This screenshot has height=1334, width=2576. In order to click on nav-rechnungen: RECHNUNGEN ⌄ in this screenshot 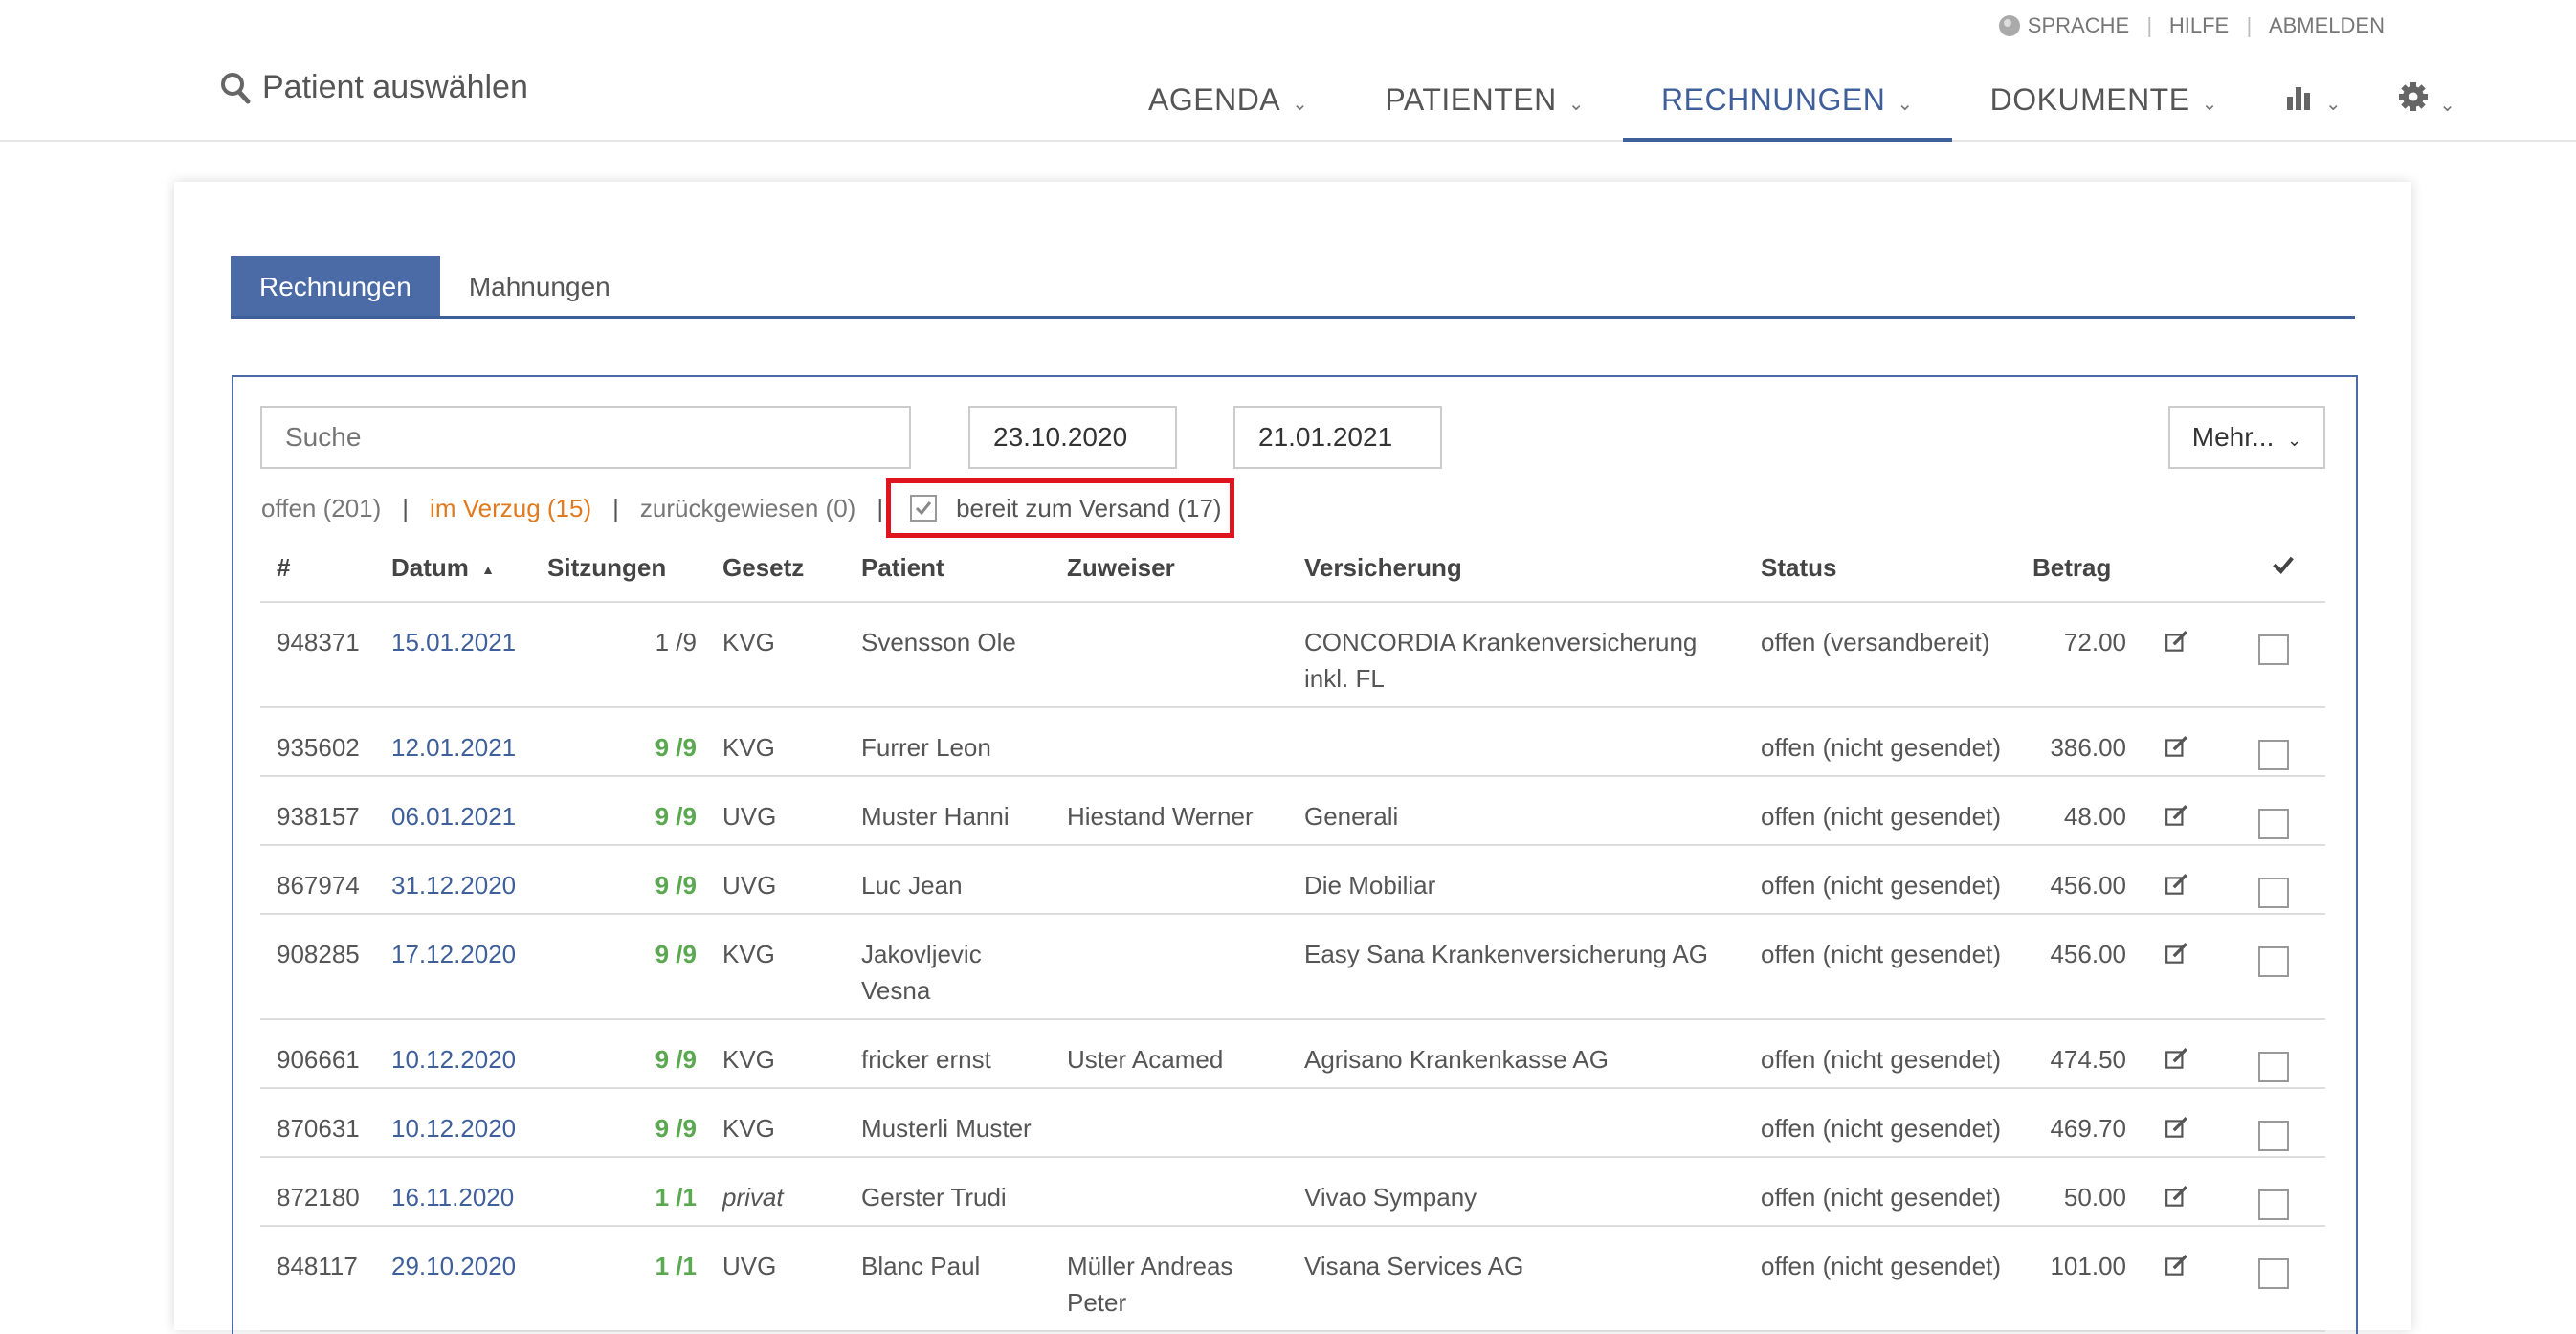, I will do `click(1787, 100)`.